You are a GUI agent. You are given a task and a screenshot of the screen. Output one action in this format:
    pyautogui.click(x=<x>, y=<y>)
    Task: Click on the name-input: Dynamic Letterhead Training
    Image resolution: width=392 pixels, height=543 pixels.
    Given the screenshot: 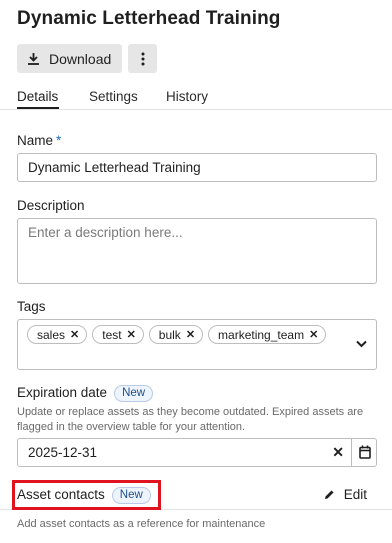 What is the action you would take?
    pyautogui.click(x=197, y=167)
    